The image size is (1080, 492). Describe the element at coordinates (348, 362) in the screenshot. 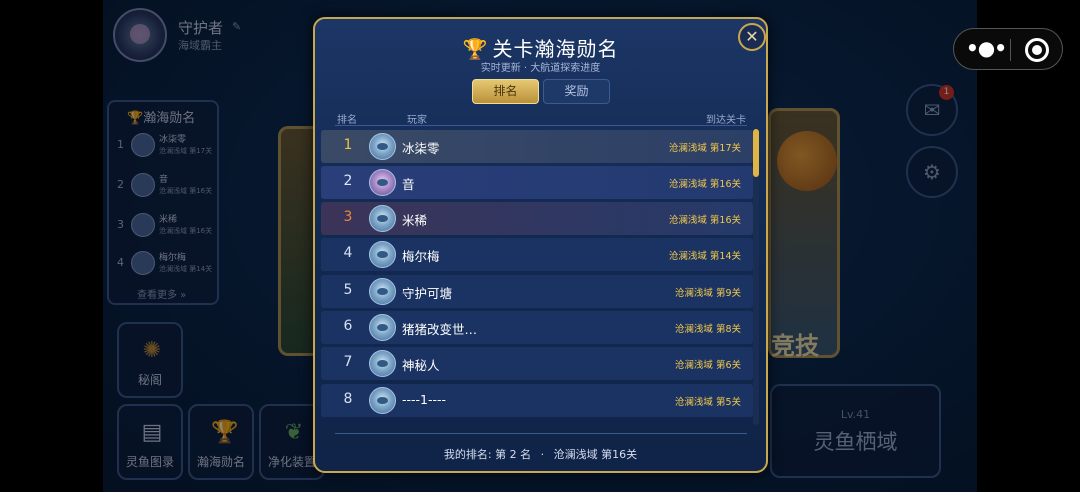

I see `rank-number: 7` at that location.